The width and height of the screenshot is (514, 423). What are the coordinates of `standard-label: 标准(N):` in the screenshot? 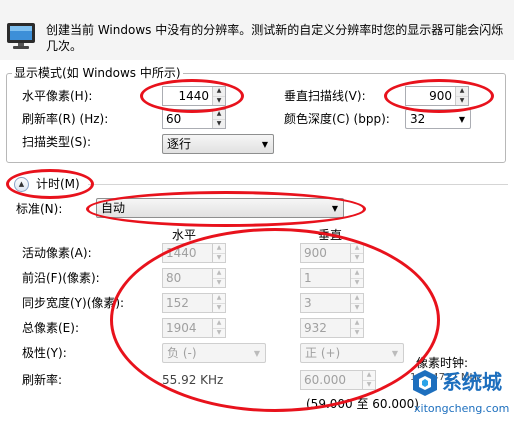 It's located at (39, 209).